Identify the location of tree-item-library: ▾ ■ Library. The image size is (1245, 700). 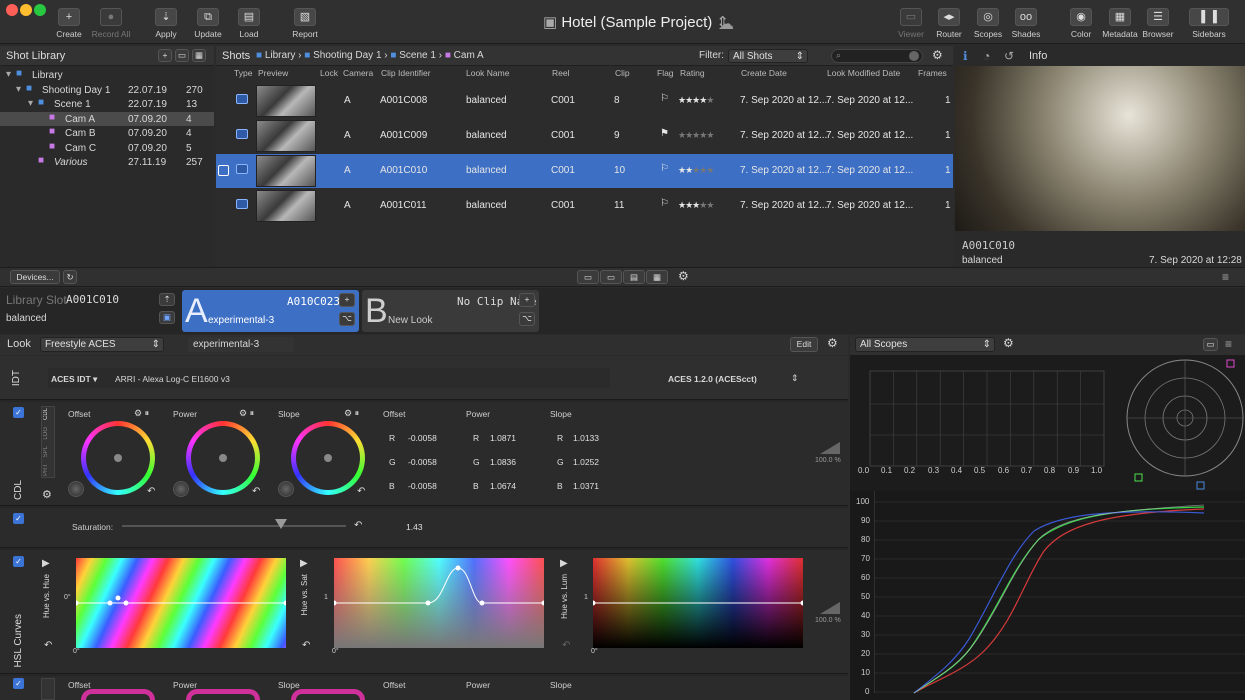
(107, 75).